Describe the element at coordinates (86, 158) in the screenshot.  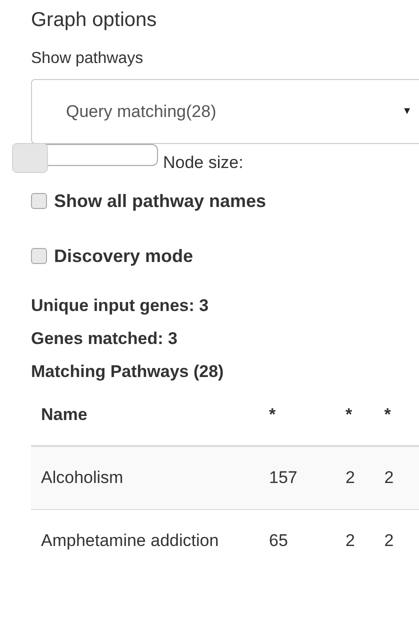
I see `node-size-slider` at that location.